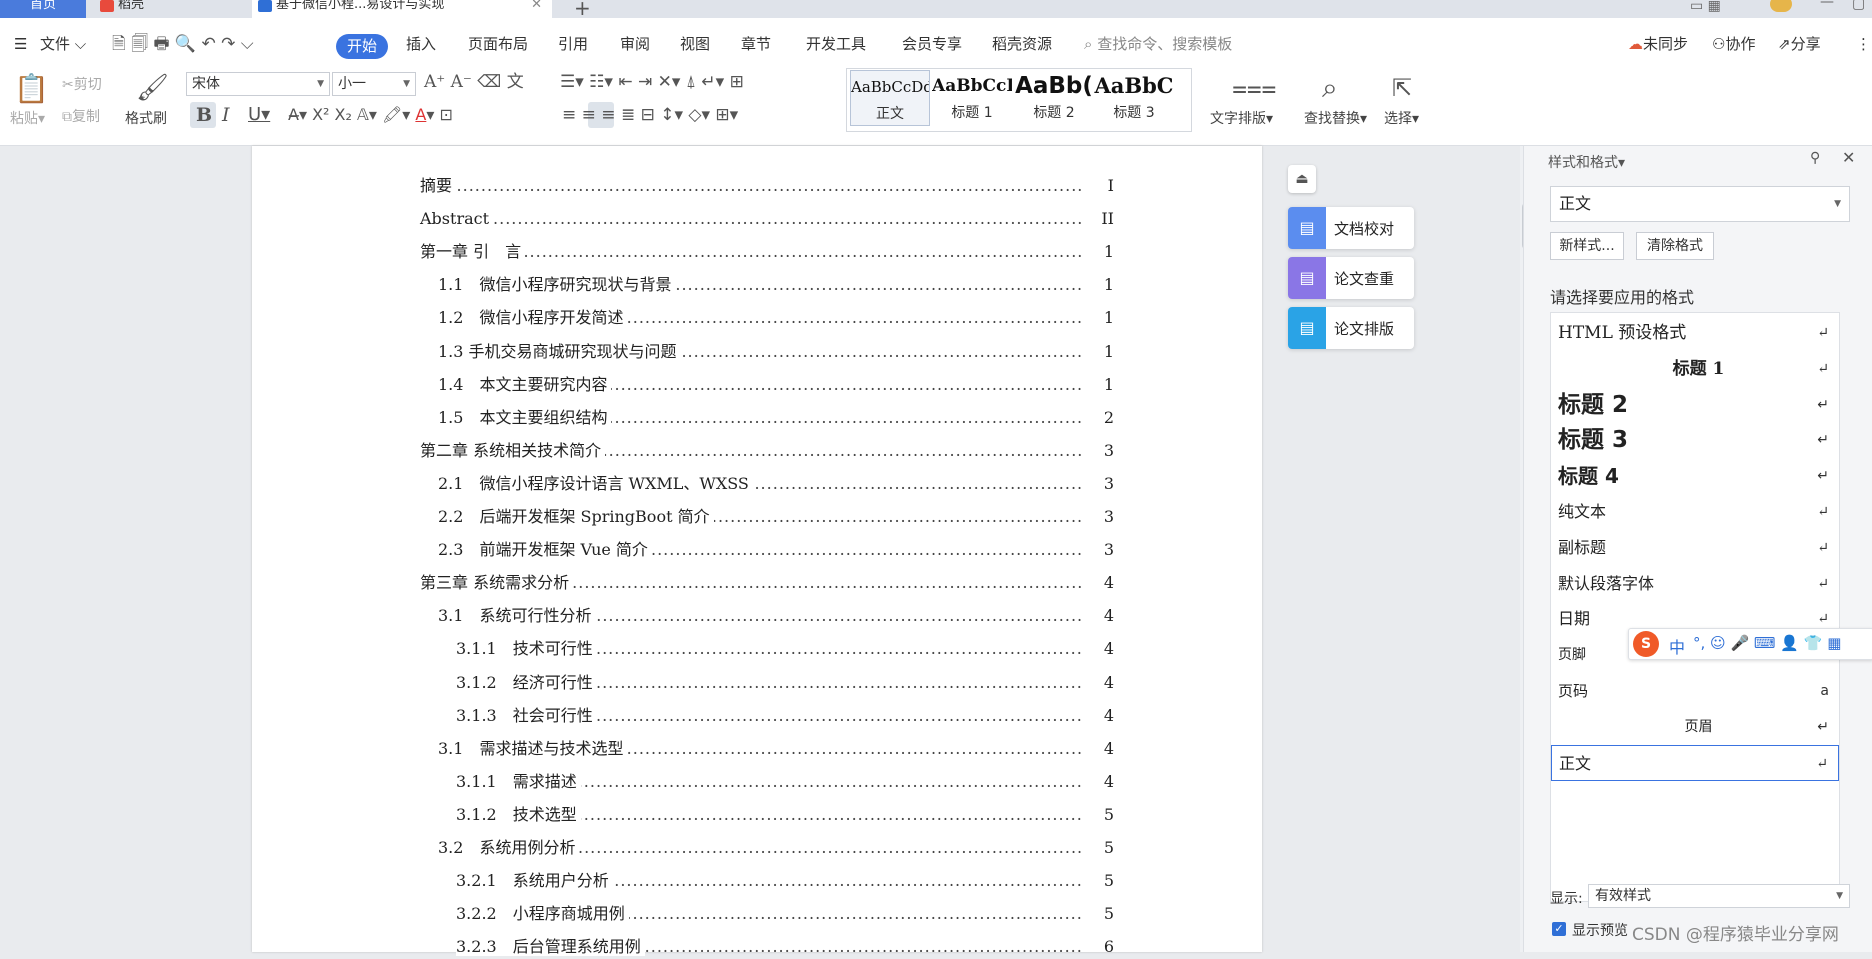  I want to click on current-style-select: 正文 ▼, so click(1700, 204).